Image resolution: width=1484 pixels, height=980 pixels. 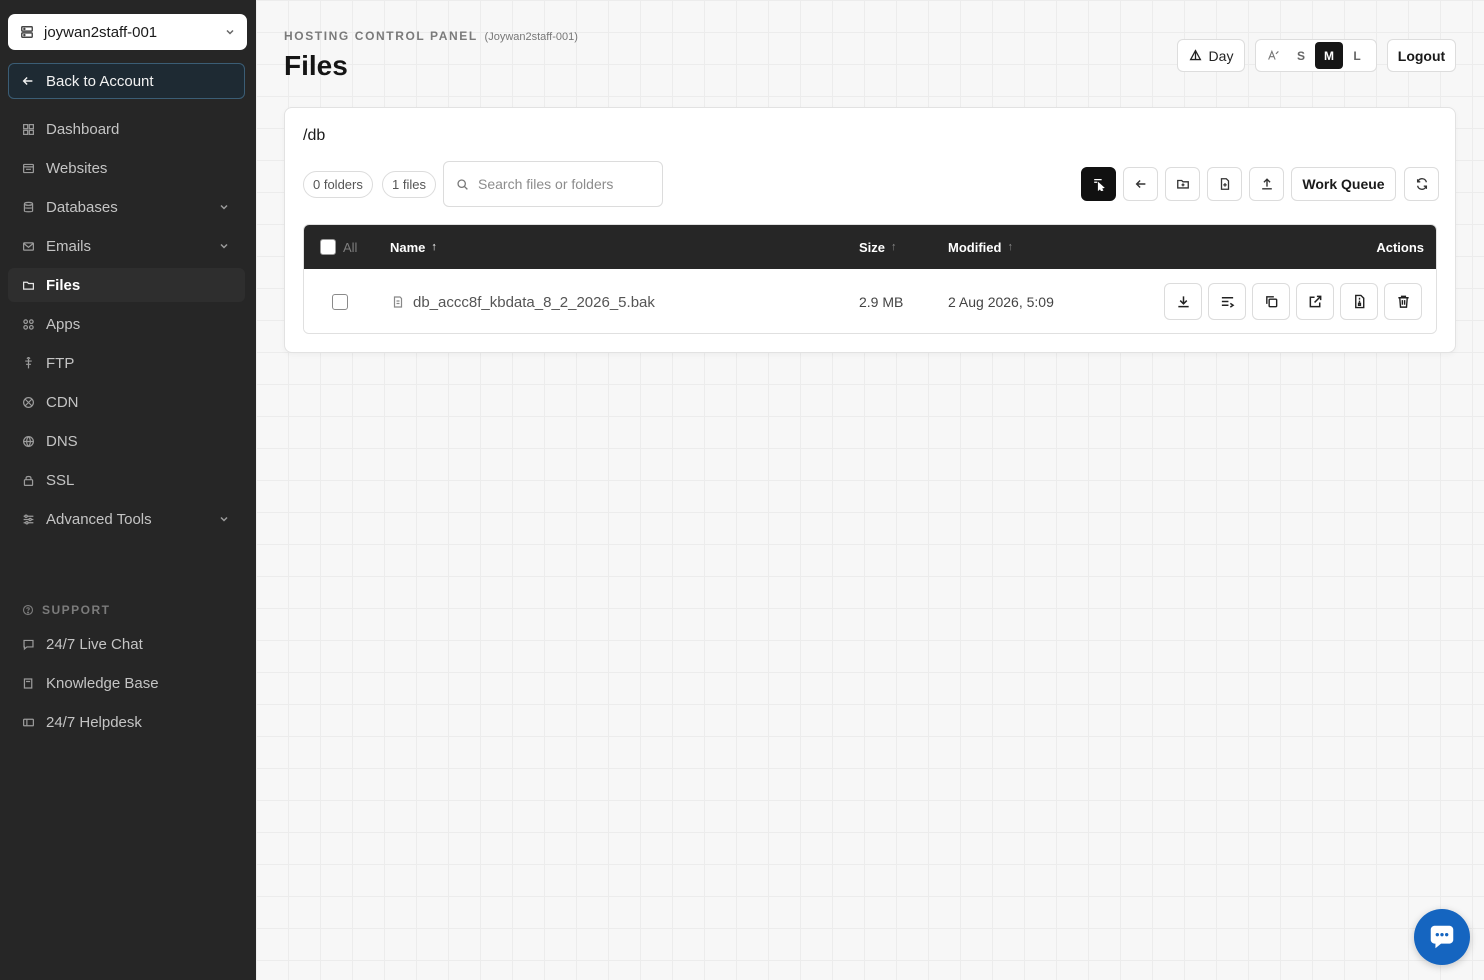 I want to click on sidebar-item-ftp: FTP, so click(x=126, y=363).